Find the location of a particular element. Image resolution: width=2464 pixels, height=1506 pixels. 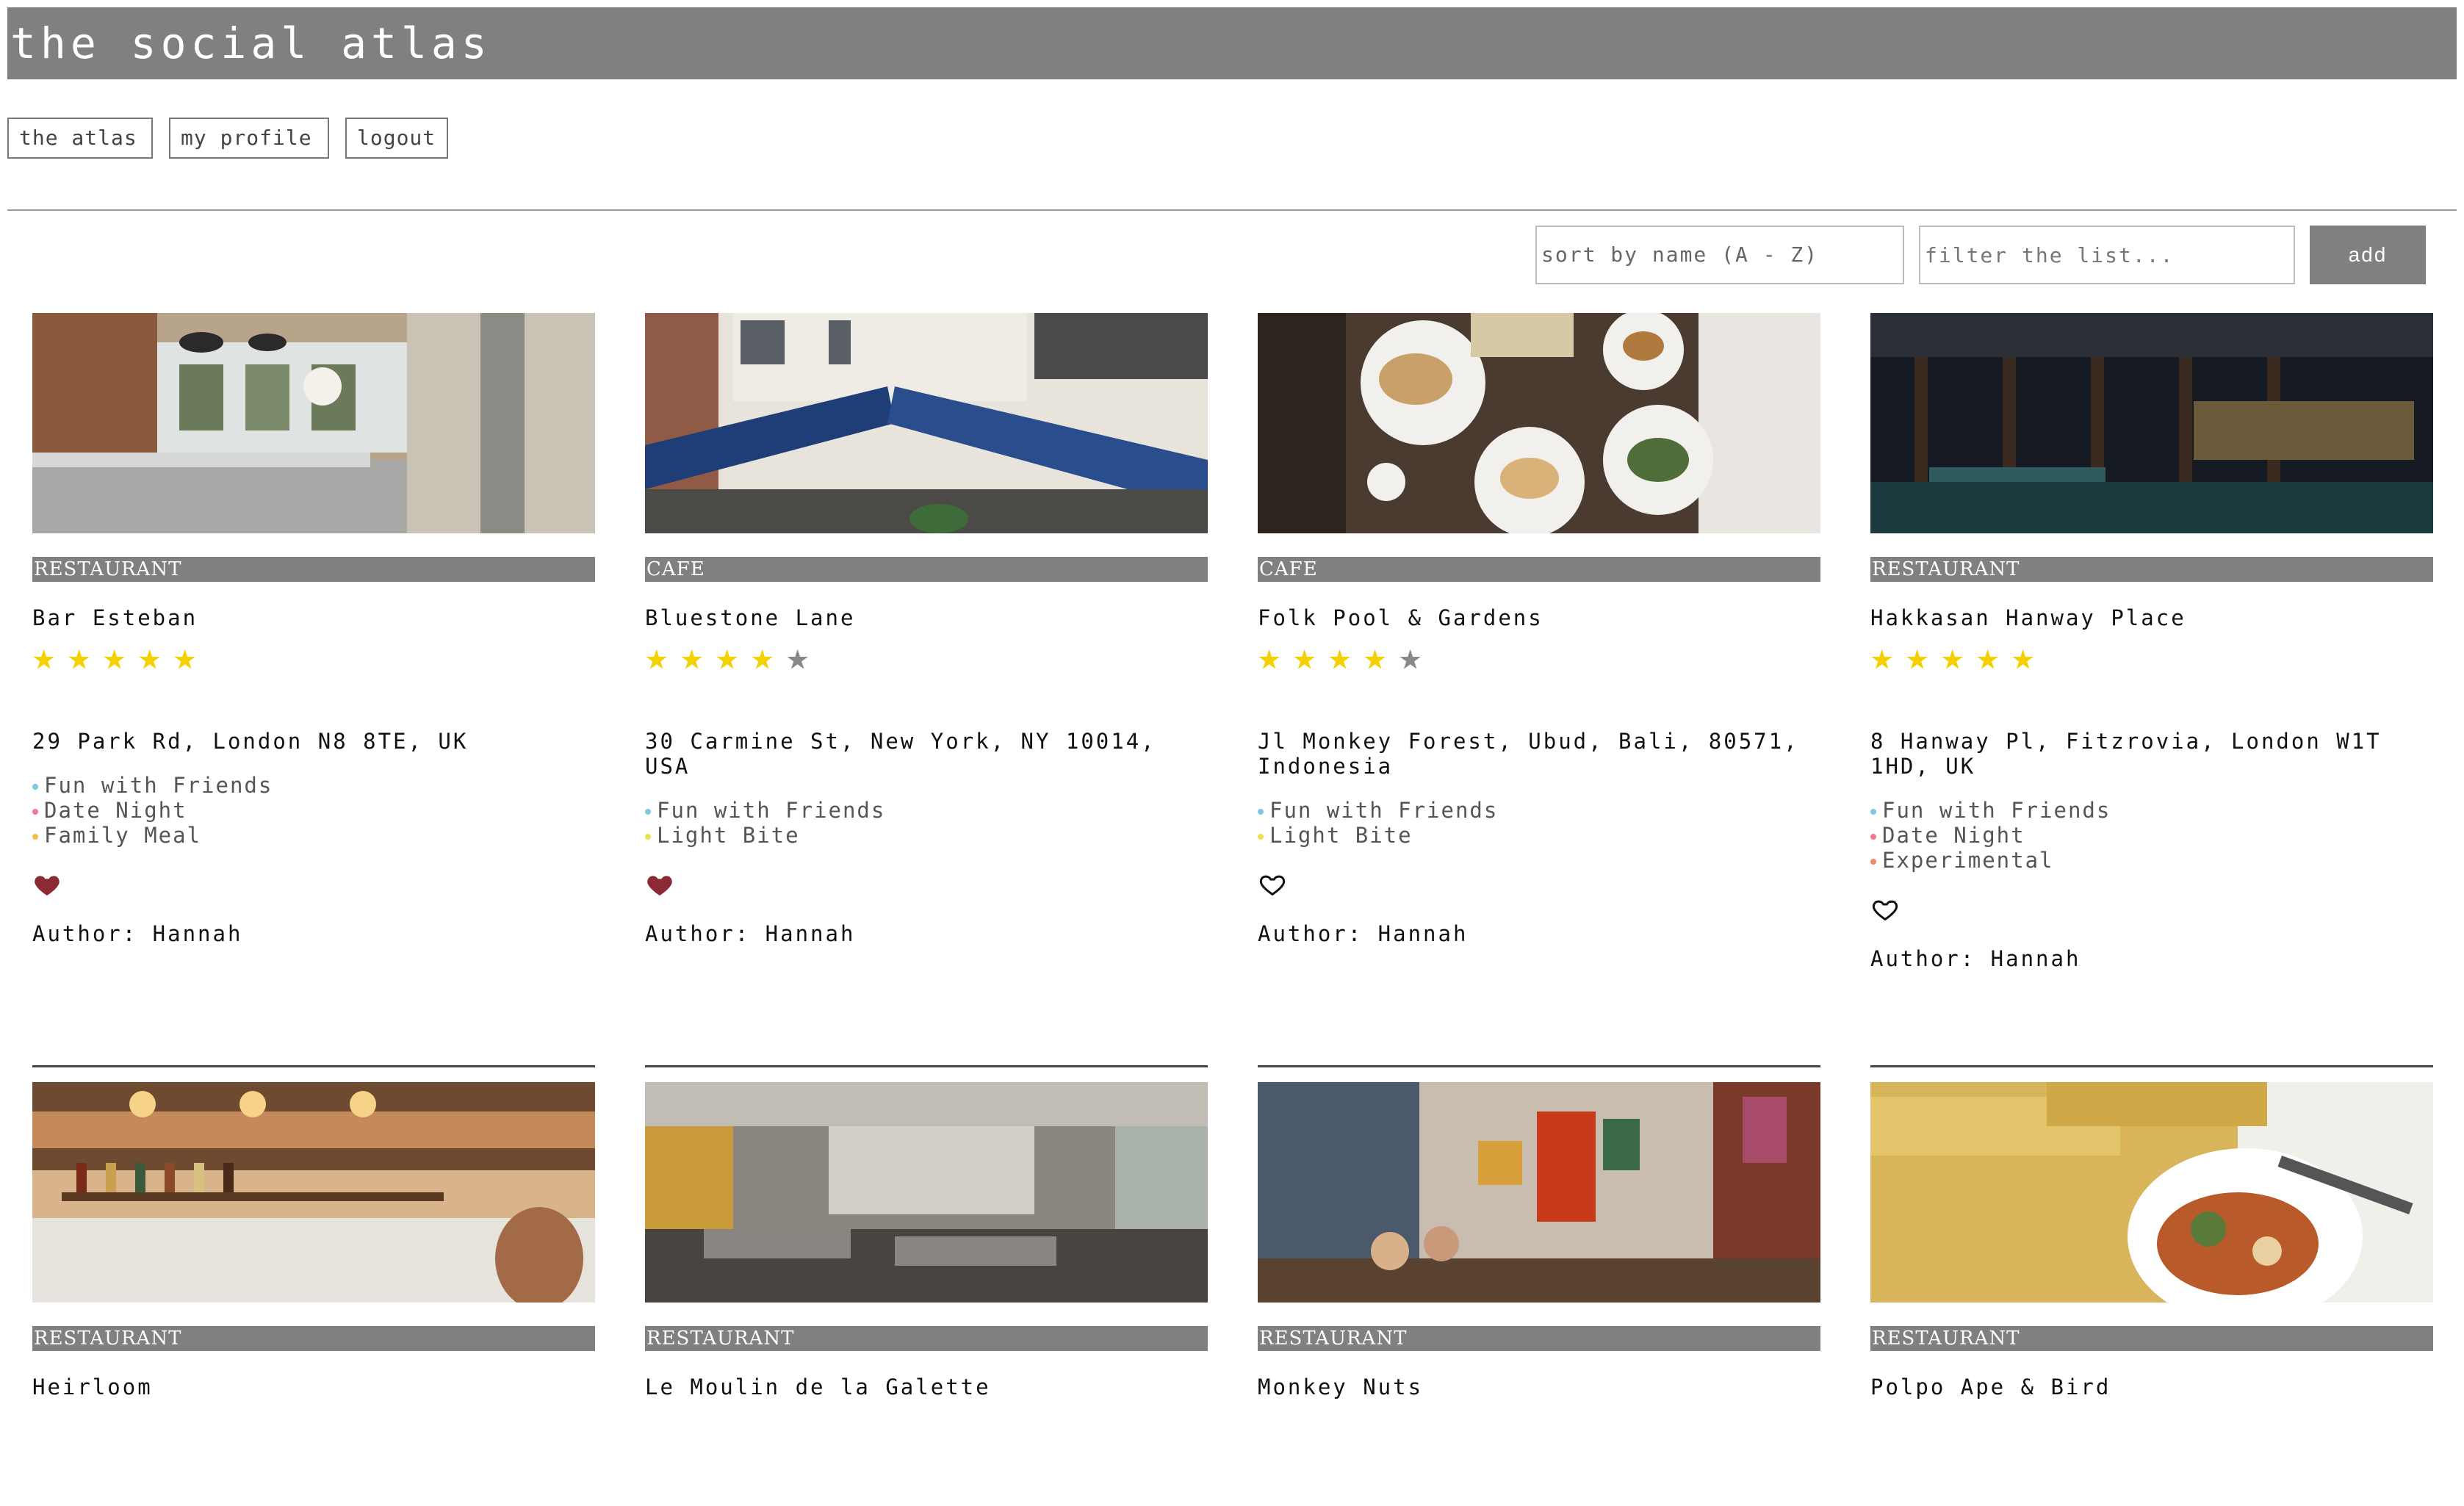

tag-label: Experimental is located at coordinates (1968, 860).